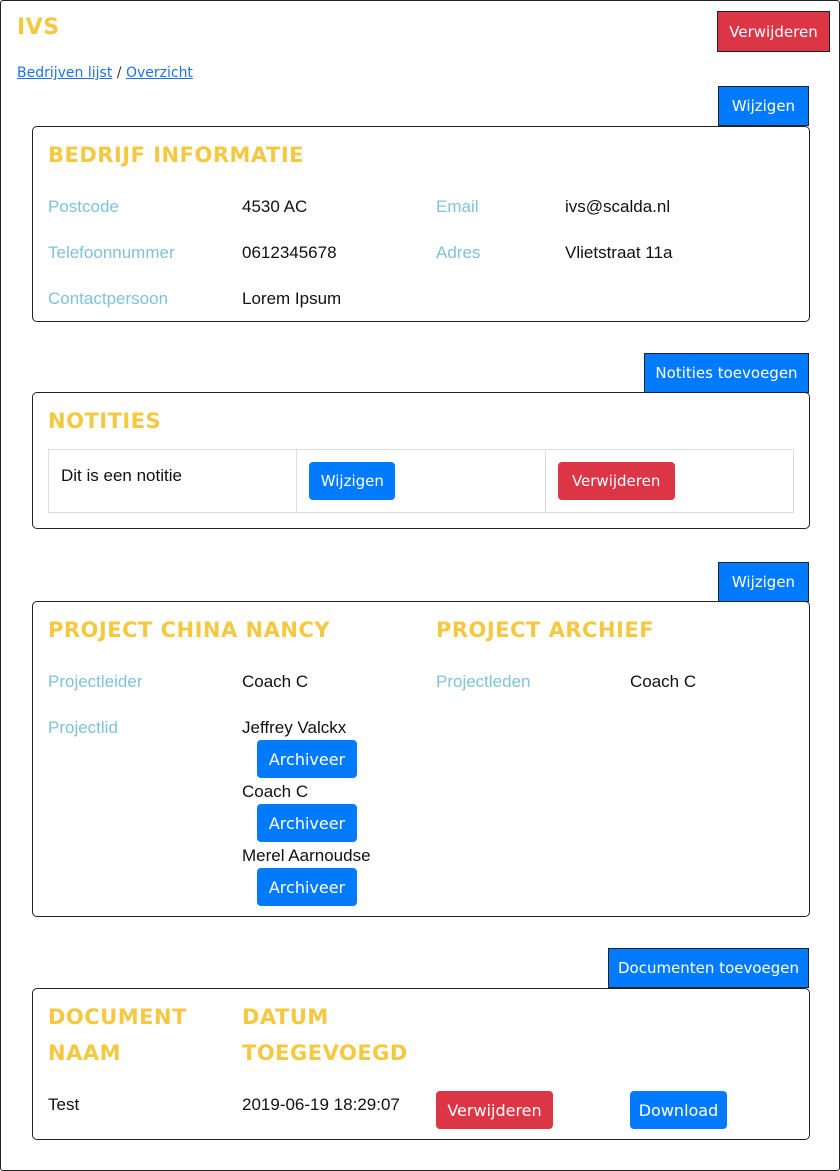 The image size is (840, 1171). I want to click on breadcrumb: Bedrijven lijst / Overzicht, so click(105, 73).